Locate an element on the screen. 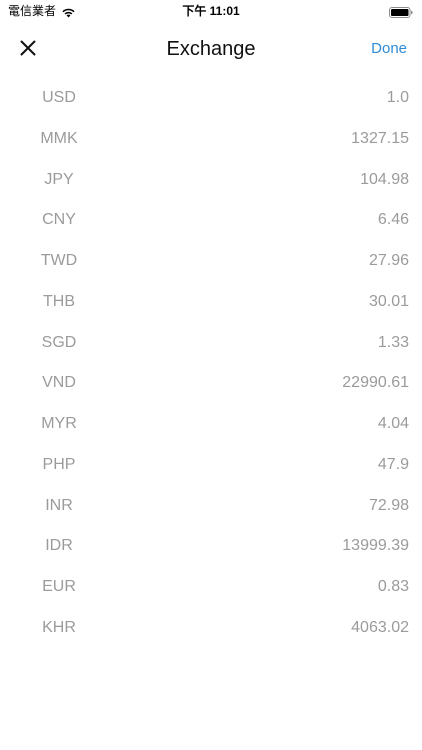 This screenshot has width=422, height=750. rate-value: 13999.39 is located at coordinates (375, 546).